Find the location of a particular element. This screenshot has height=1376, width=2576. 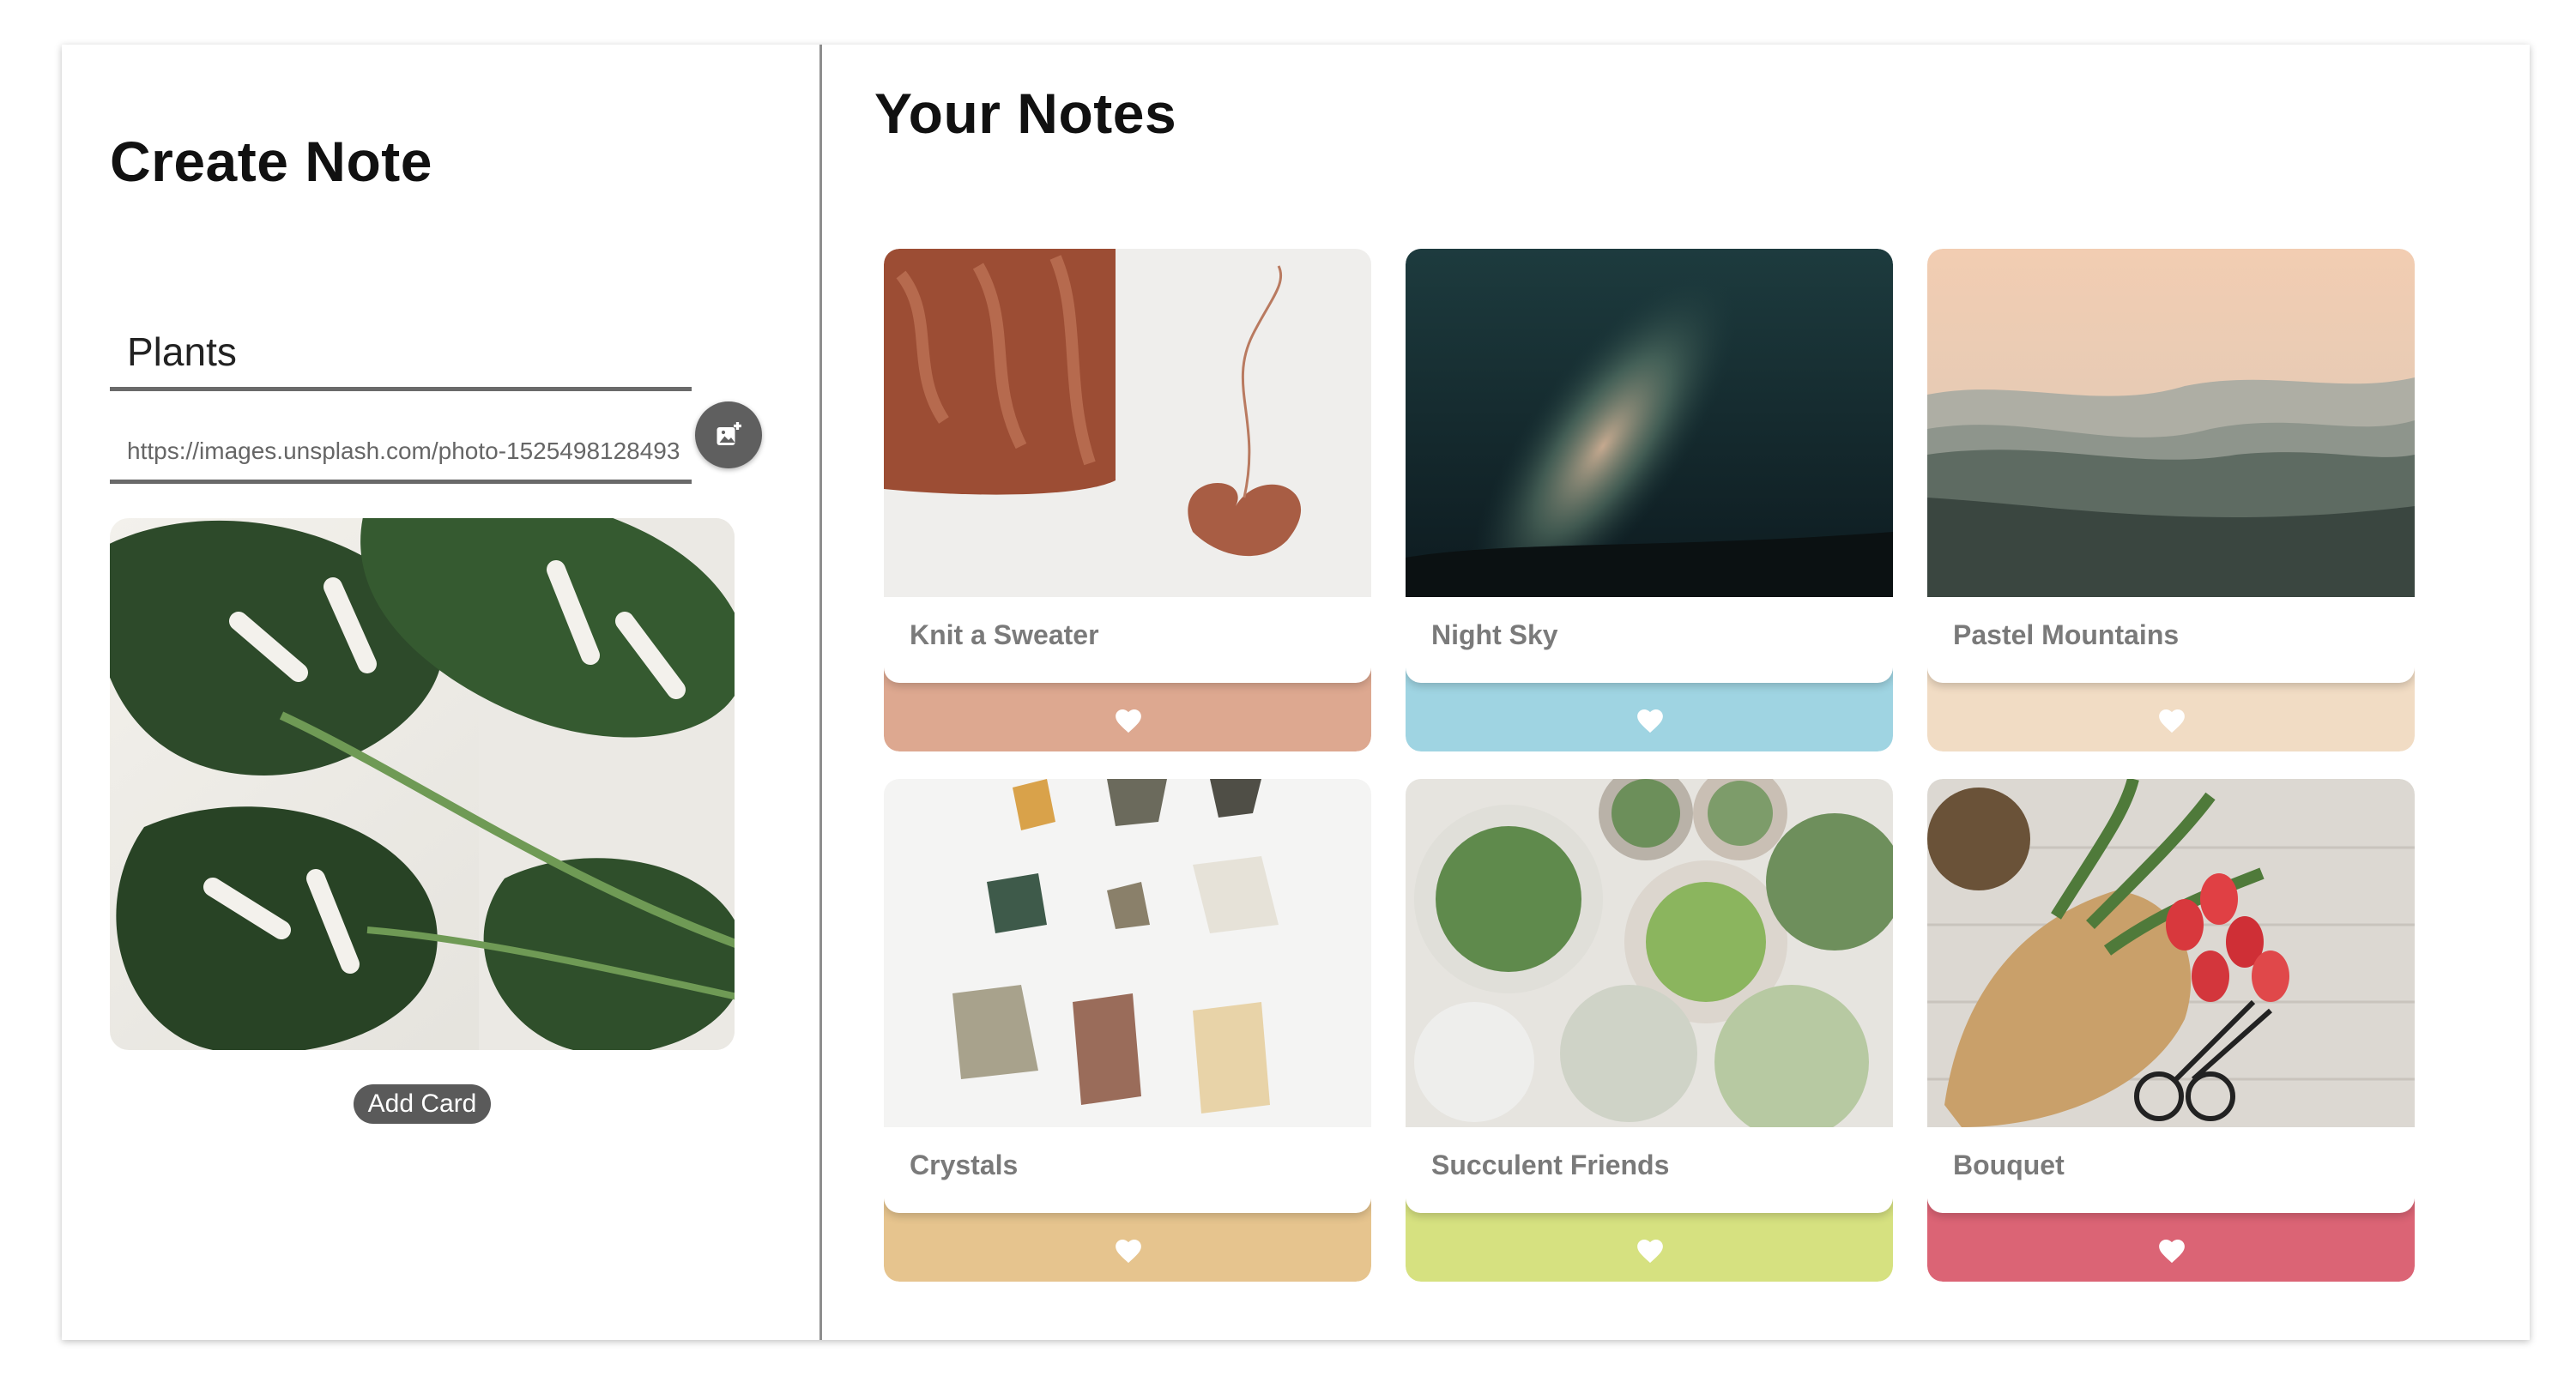

add-image-button is located at coordinates (728, 434).